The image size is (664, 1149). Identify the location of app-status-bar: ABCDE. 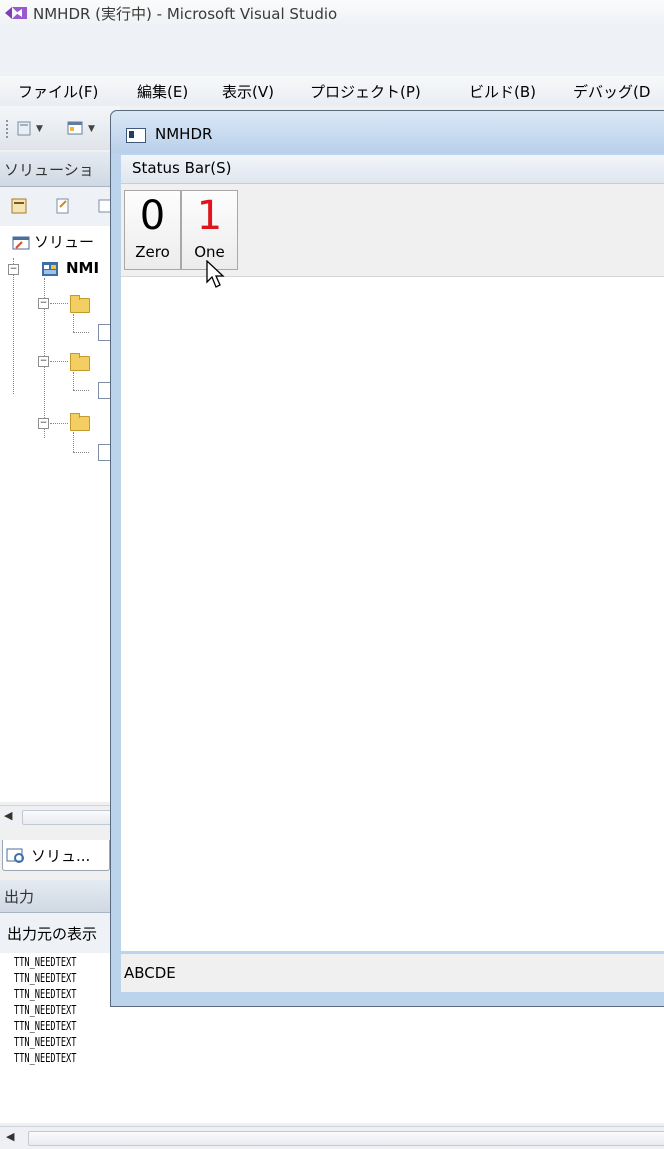
(392, 972).